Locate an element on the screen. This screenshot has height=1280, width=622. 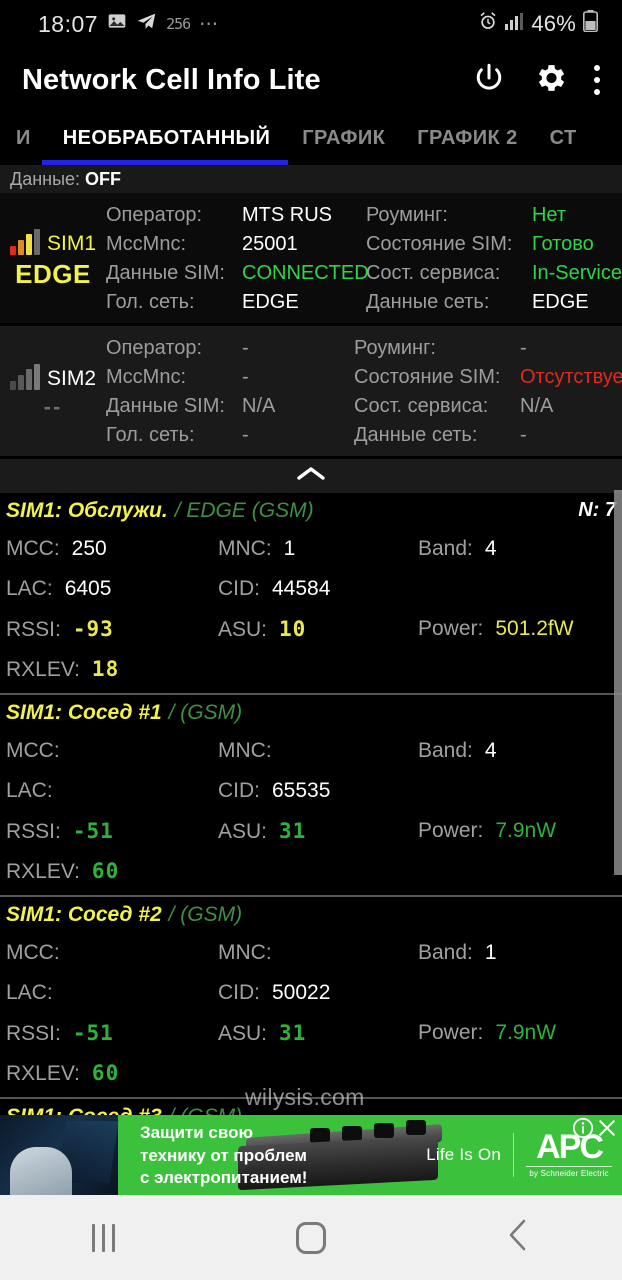
mnc-field-neighbor-2: MNC: is located at coordinates (318, 953).